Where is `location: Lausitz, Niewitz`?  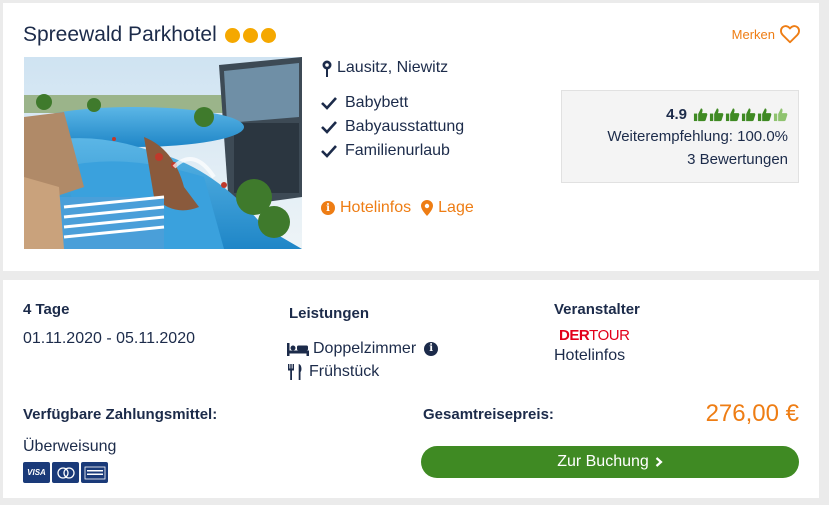
location: Lausitz, Niewitz is located at coordinates (384, 68).